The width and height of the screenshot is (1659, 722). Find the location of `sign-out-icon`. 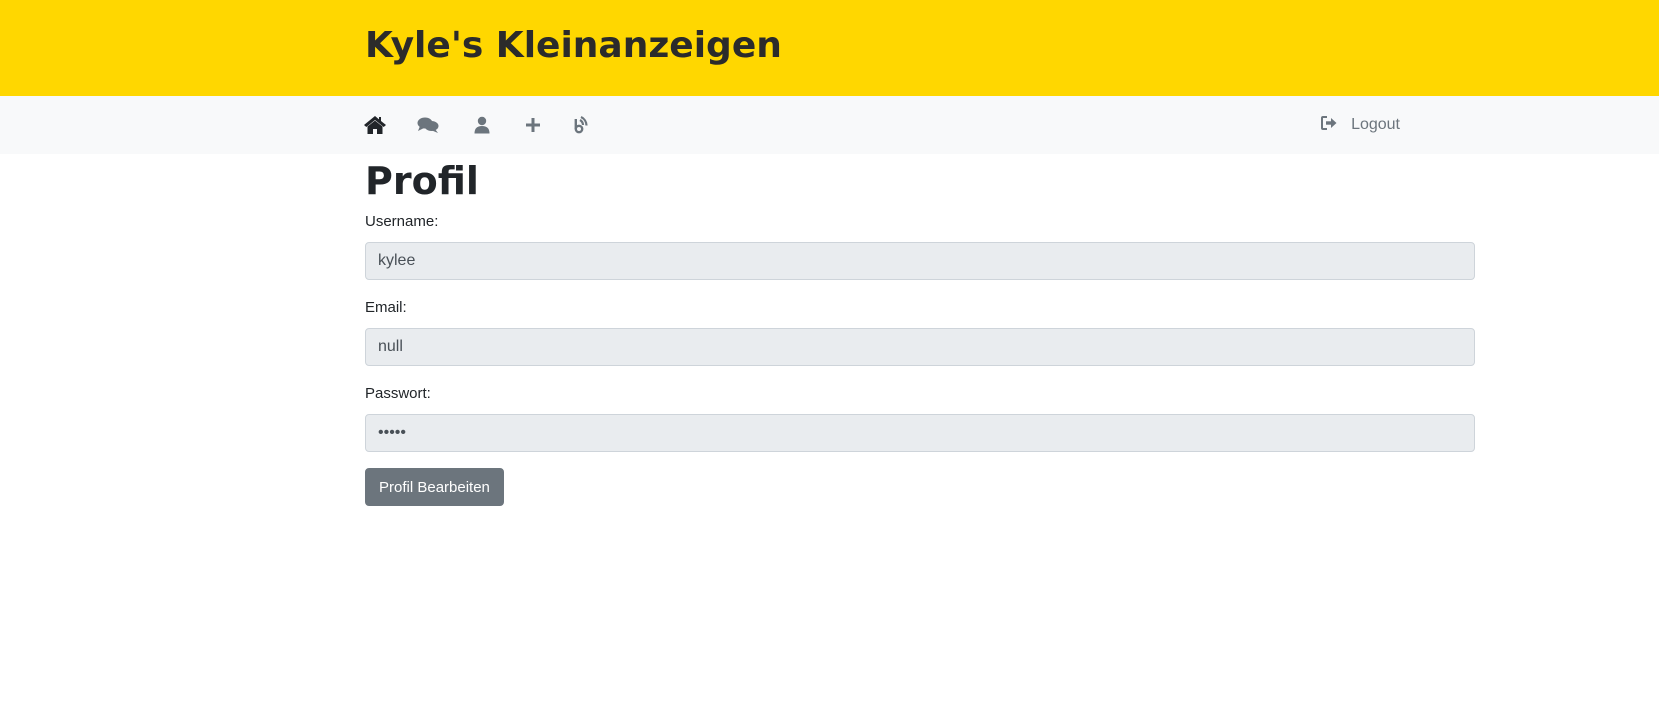

sign-out-icon is located at coordinates (1329, 125).